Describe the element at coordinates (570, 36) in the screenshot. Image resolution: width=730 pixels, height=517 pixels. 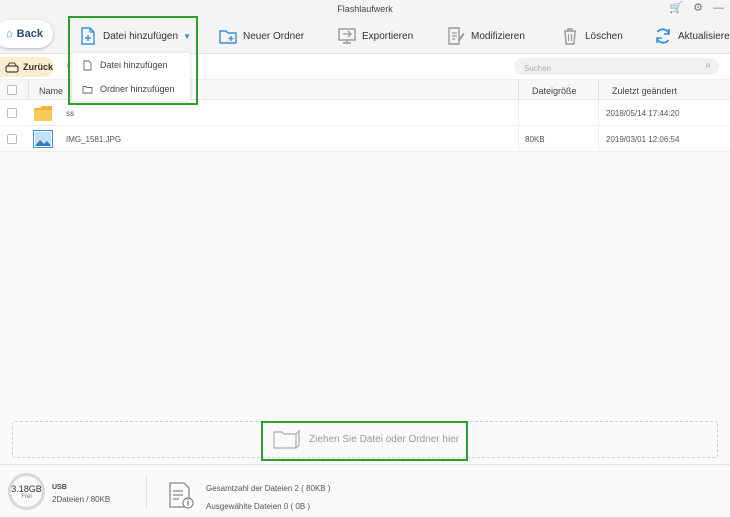
I see `trash-icon` at that location.